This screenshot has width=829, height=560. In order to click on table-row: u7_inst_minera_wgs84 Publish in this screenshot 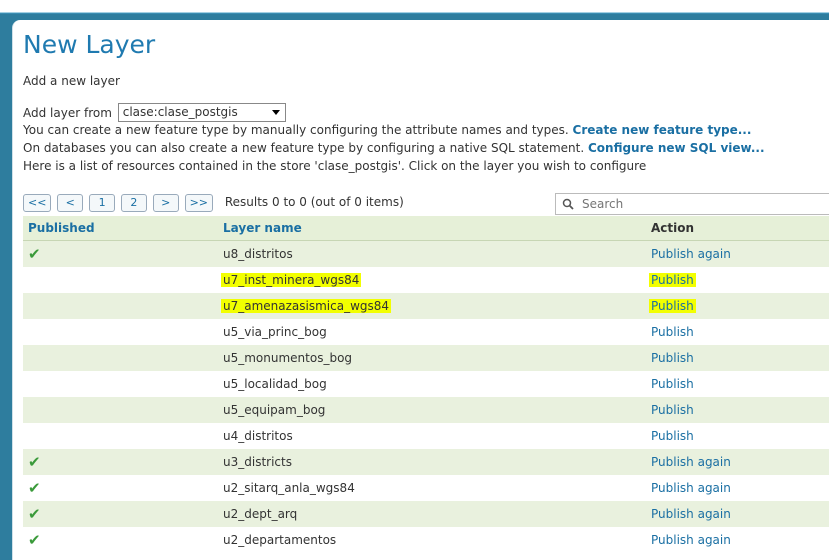, I will do `click(426, 280)`.